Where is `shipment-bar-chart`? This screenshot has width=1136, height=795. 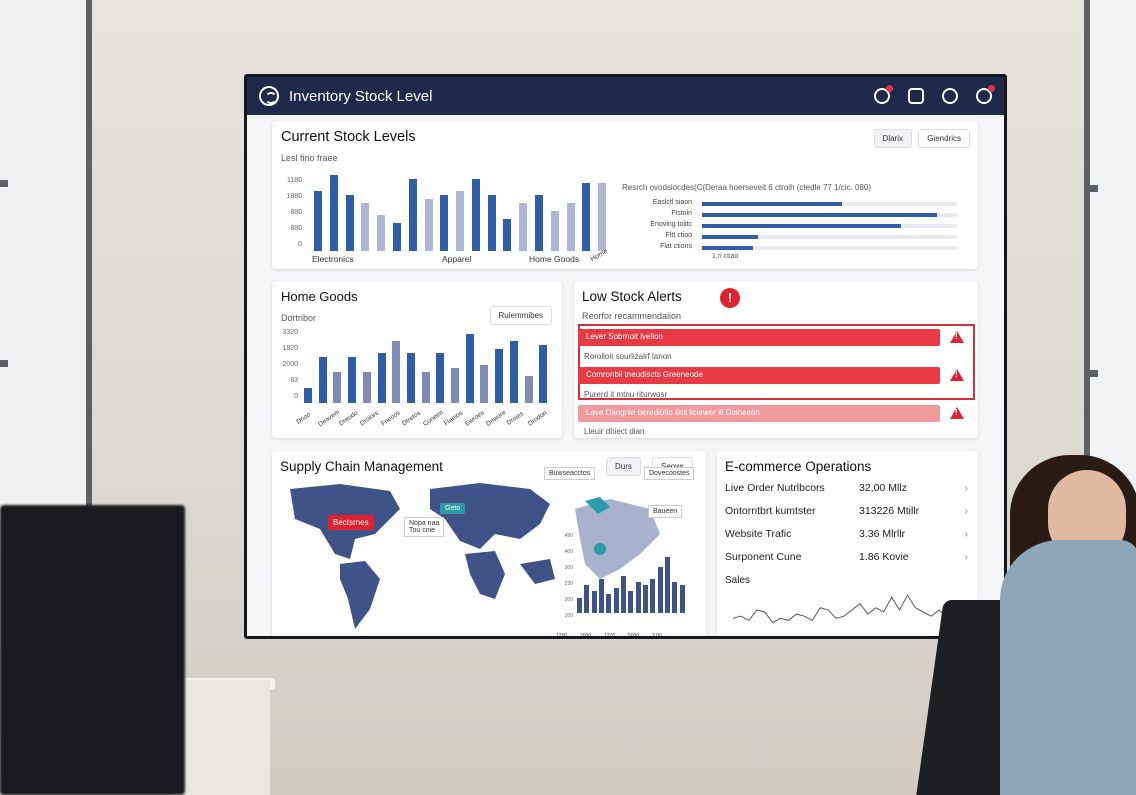
shipment-bar-chart is located at coordinates (632, 582).